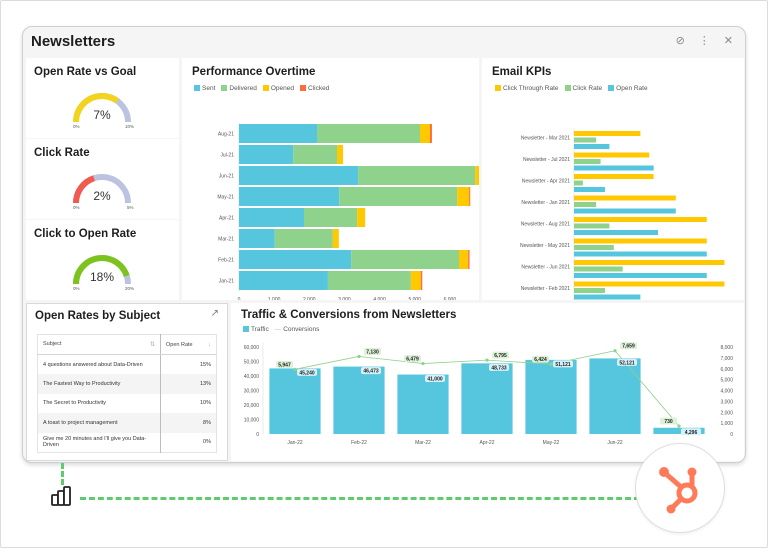 Image resolution: width=768 pixels, height=548 pixels. I want to click on y-right-tick-label: 0, so click(731, 435).